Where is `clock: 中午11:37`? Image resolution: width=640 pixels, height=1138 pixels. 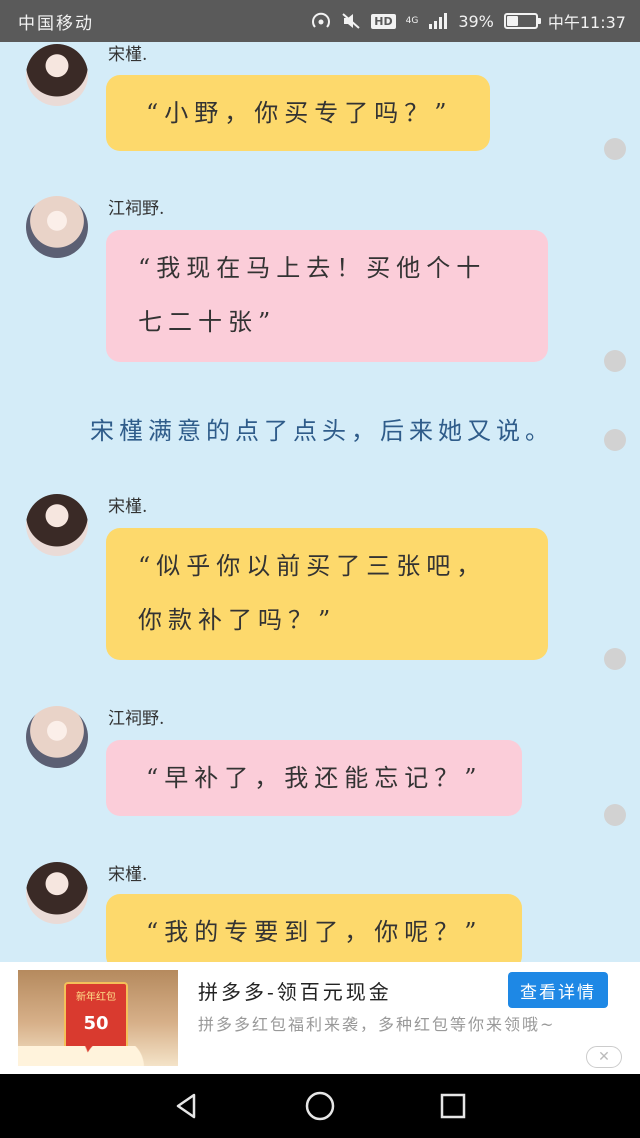
clock: 中午11:37 is located at coordinates (586, 22).